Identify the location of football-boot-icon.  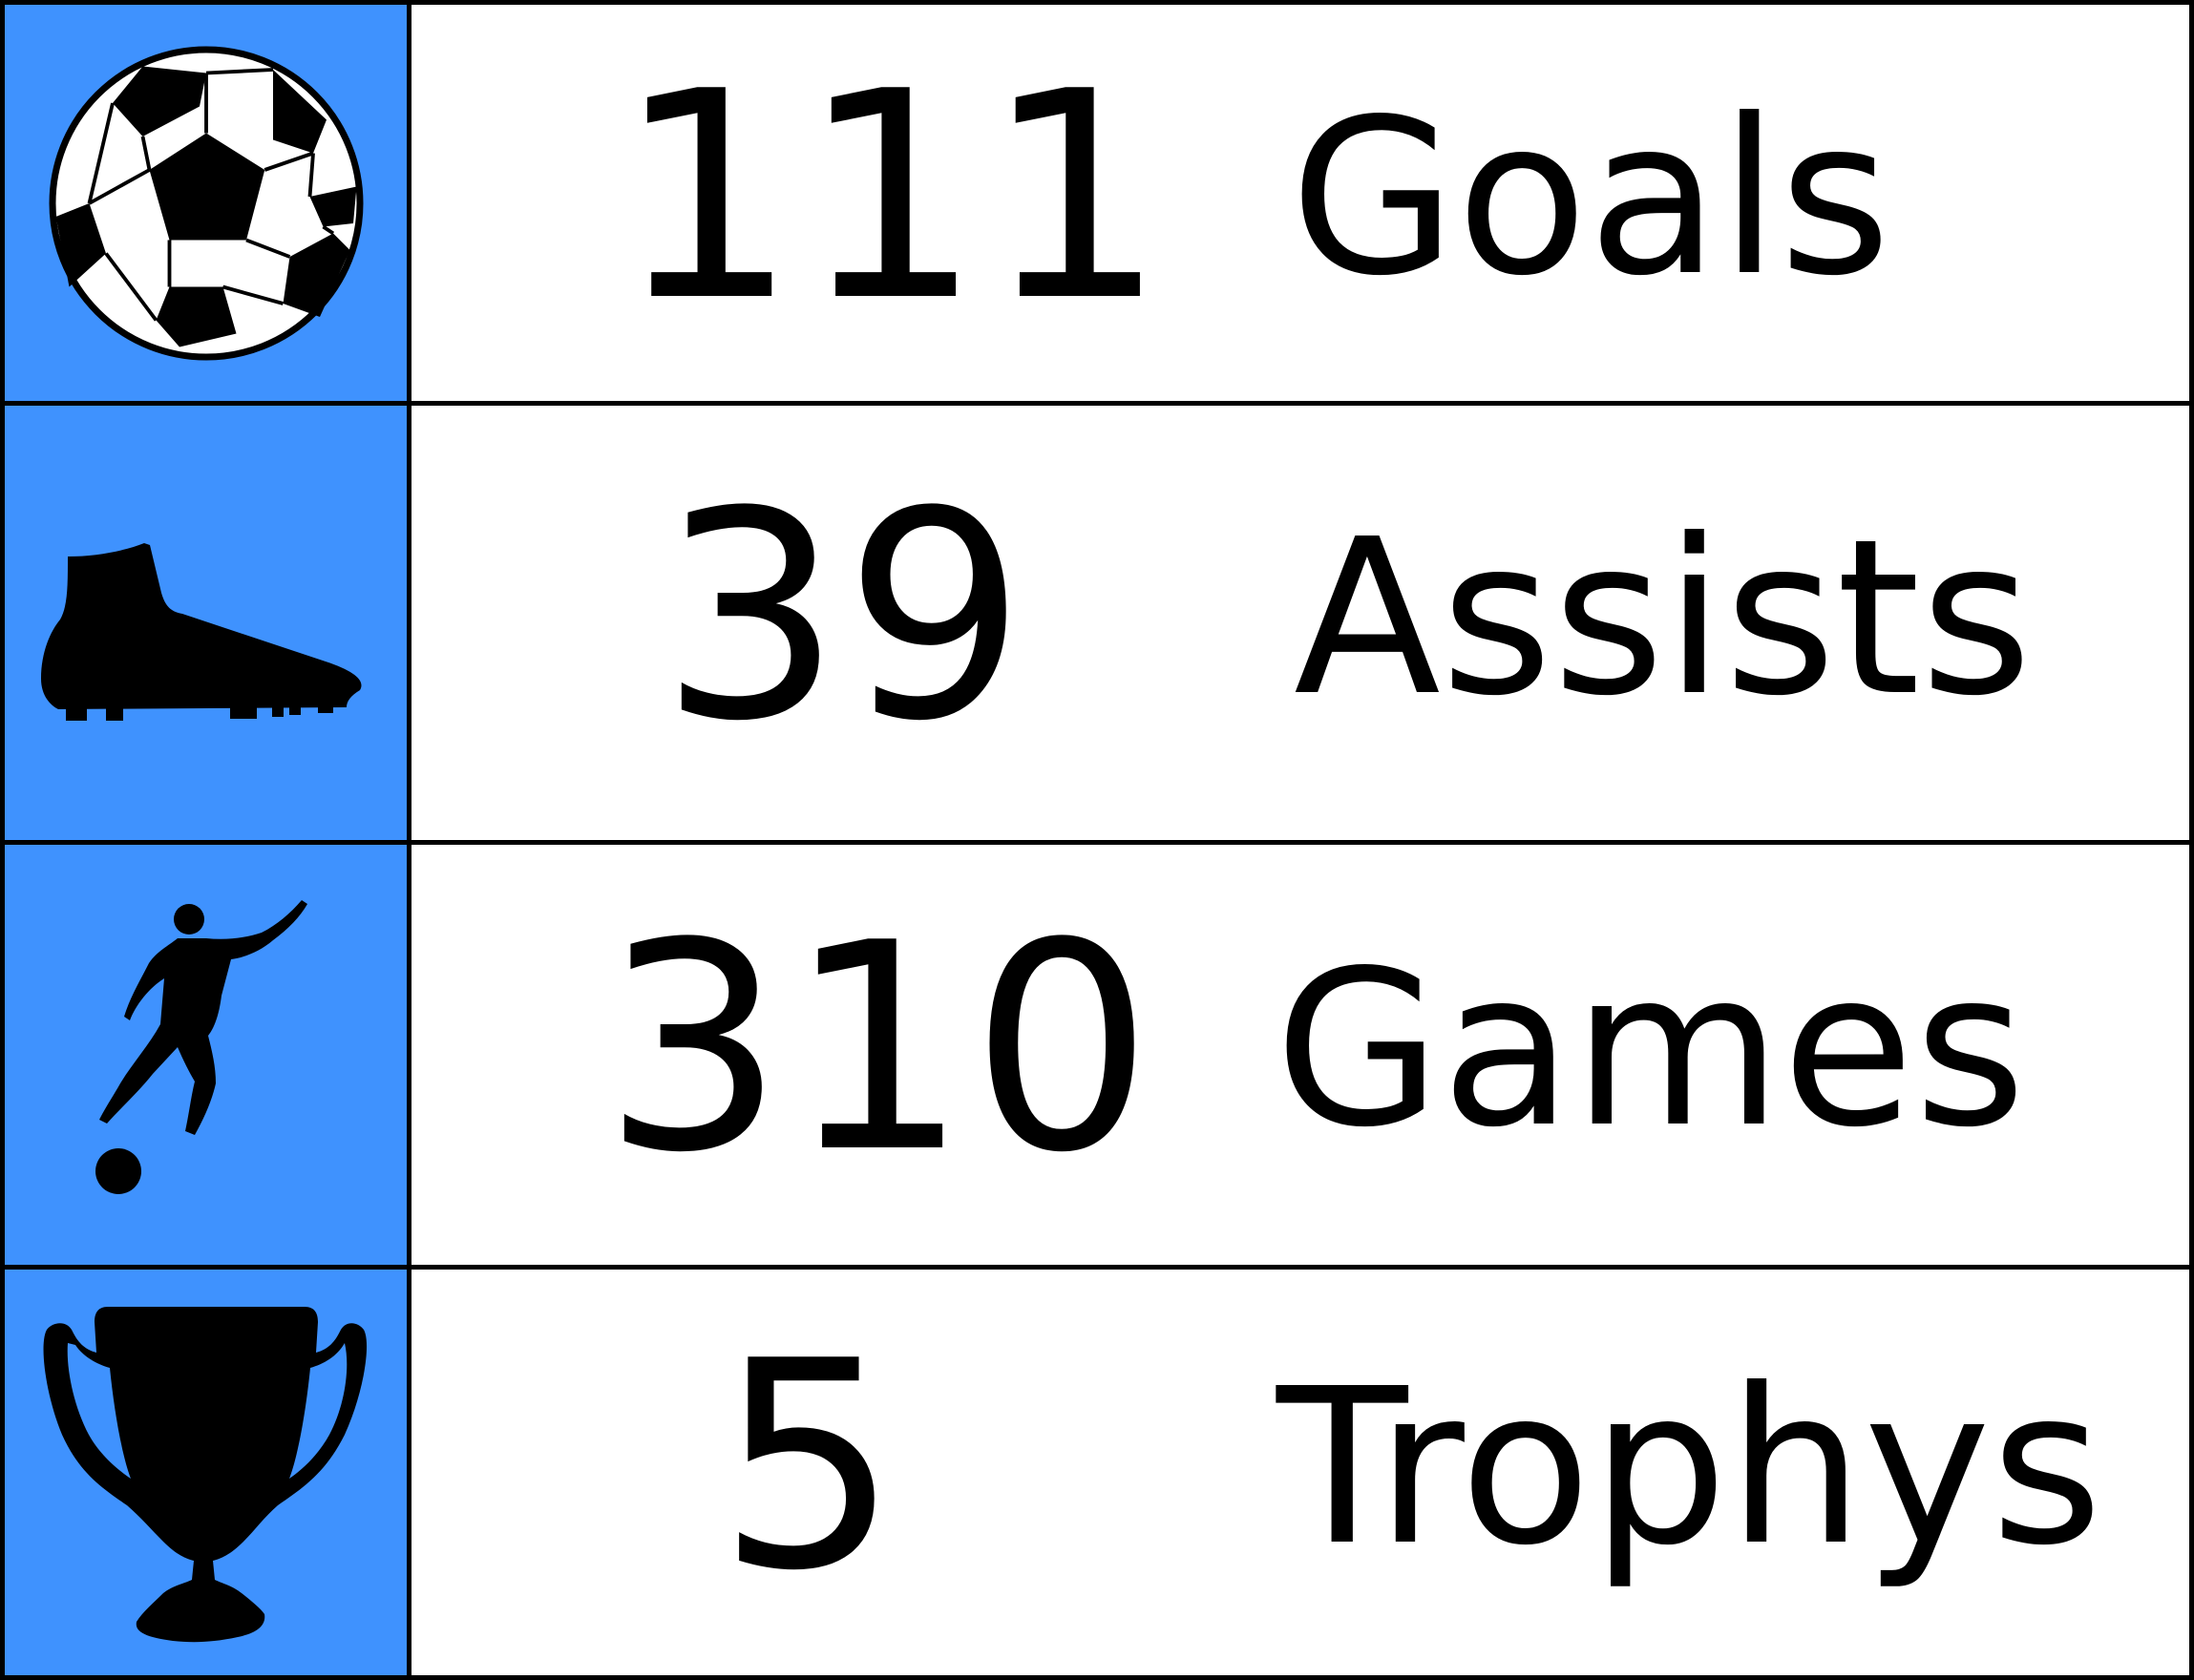
(206, 623).